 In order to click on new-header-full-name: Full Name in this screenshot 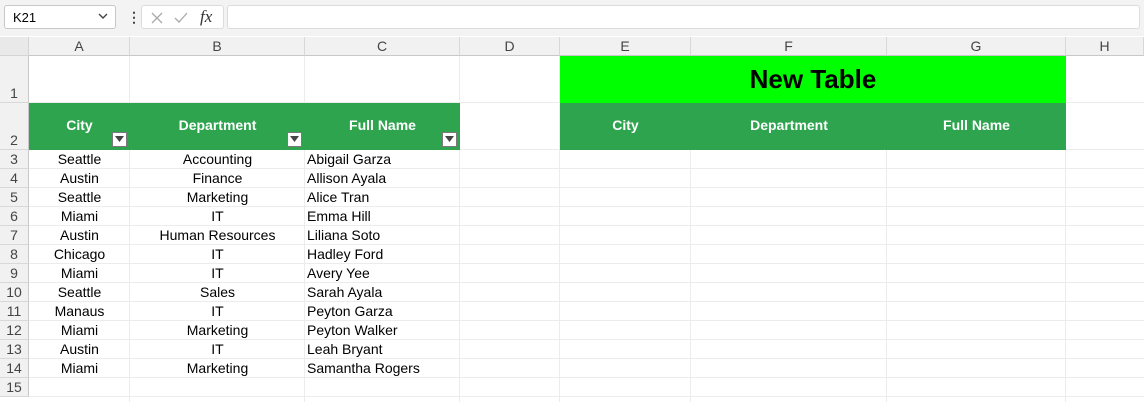, I will do `click(976, 125)`.